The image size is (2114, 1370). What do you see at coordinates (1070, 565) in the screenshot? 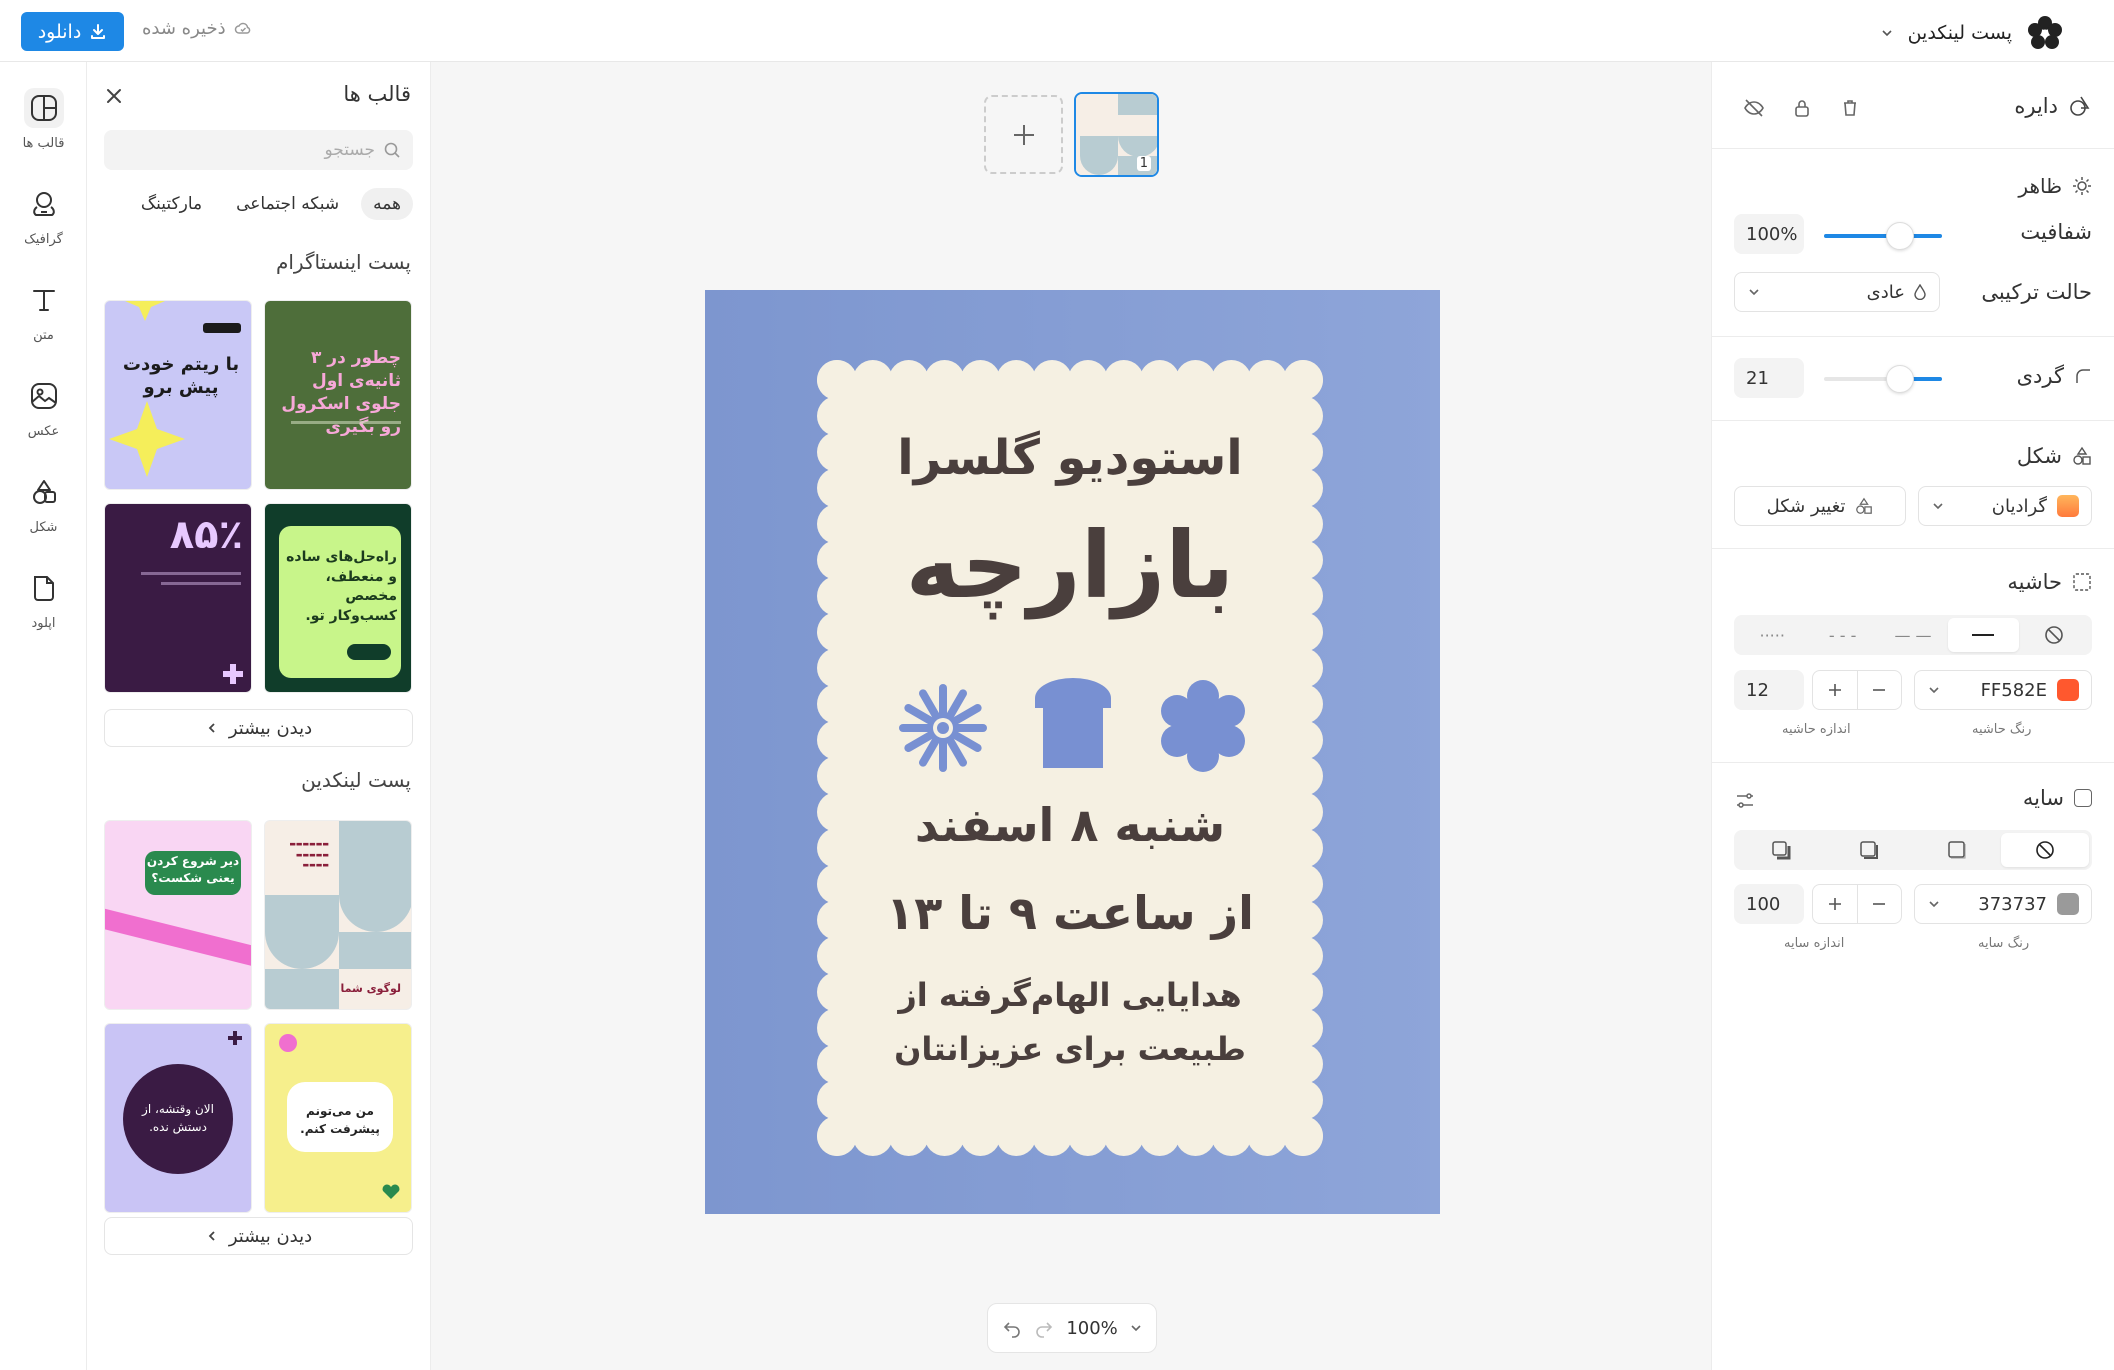
I see `poster-line-bazaar: بازارچه` at bounding box center [1070, 565].